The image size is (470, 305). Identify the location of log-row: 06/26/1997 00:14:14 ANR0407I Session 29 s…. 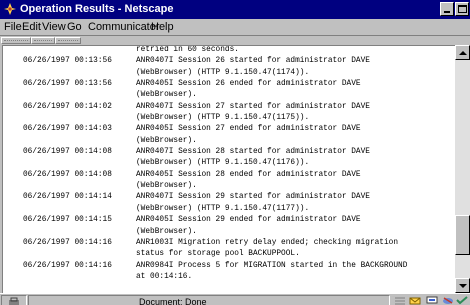
(229, 197).